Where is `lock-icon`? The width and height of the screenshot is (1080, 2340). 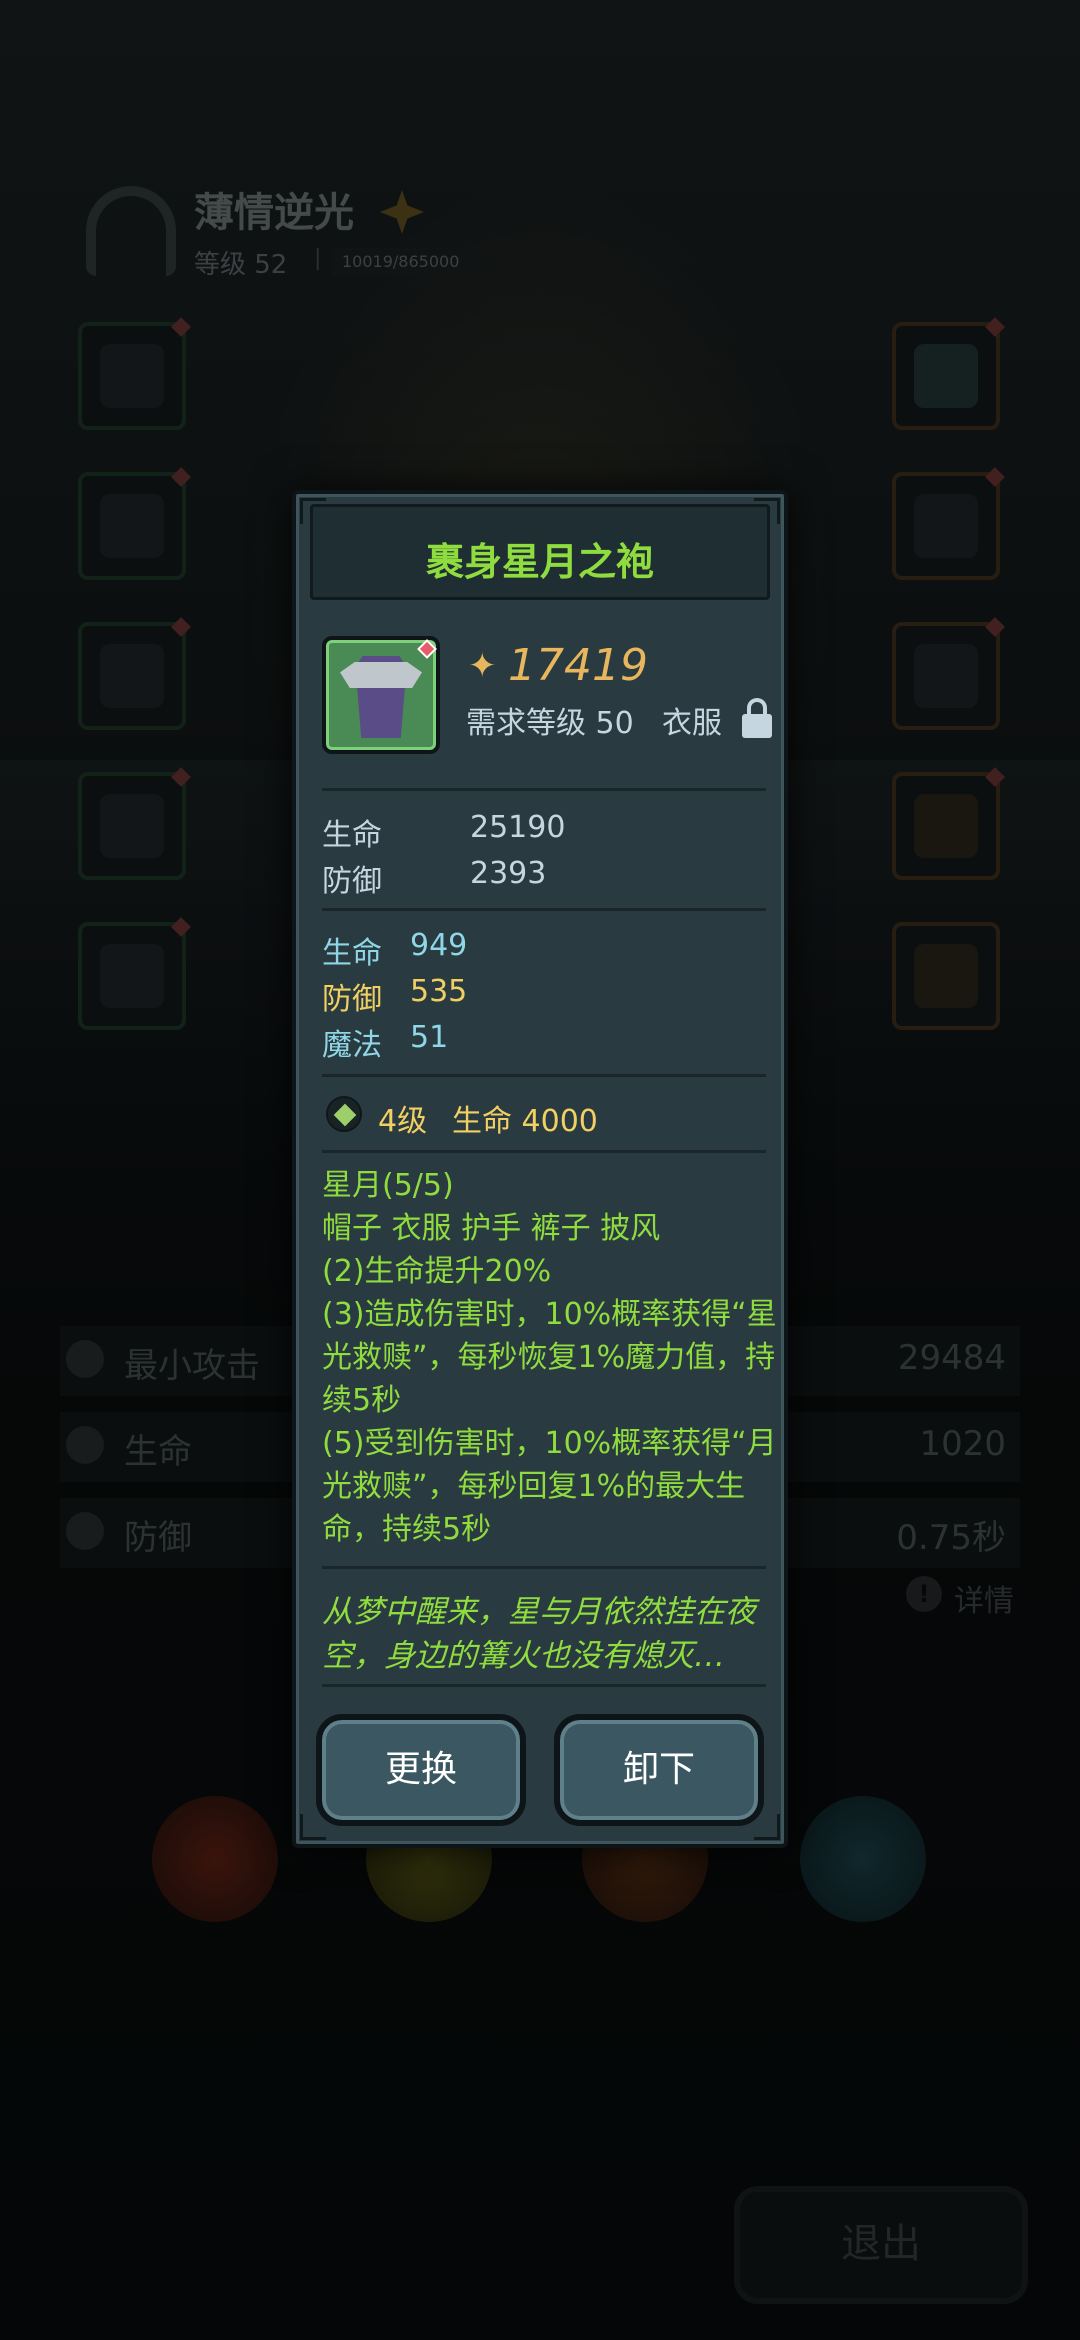 lock-icon is located at coordinates (757, 718).